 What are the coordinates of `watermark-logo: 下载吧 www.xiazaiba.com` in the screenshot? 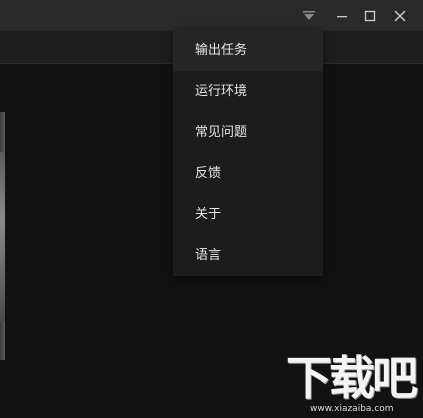 It's located at (354, 385).